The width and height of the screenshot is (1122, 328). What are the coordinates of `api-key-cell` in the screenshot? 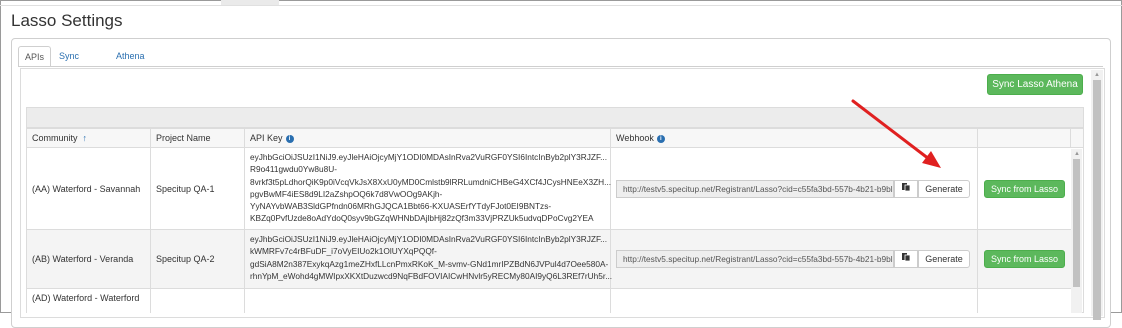 It's located at (428, 301).